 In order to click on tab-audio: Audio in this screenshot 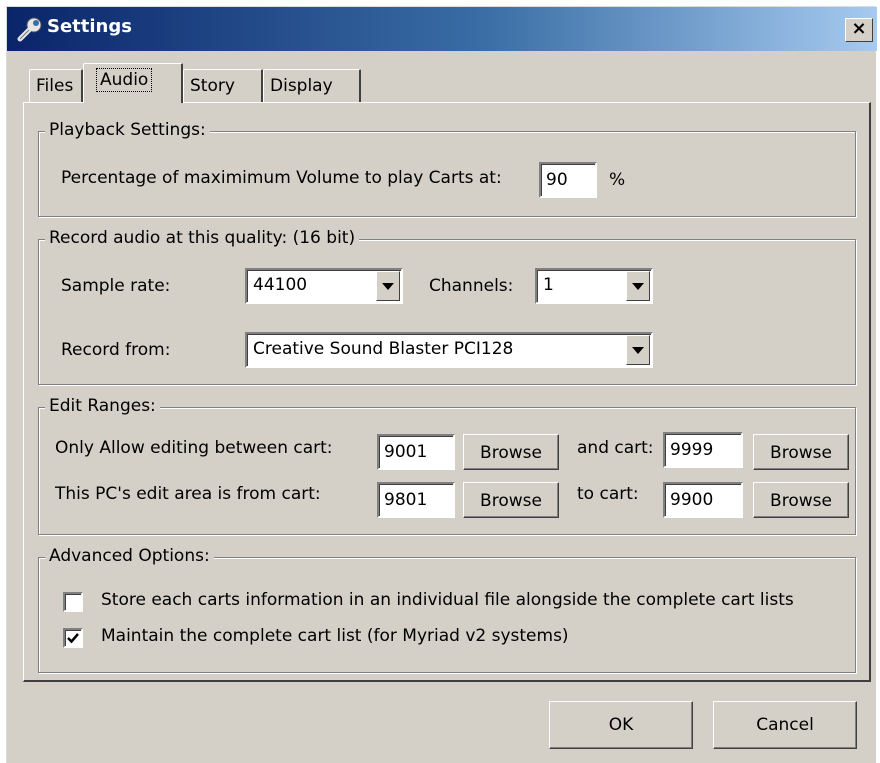, I will do `click(133, 83)`.